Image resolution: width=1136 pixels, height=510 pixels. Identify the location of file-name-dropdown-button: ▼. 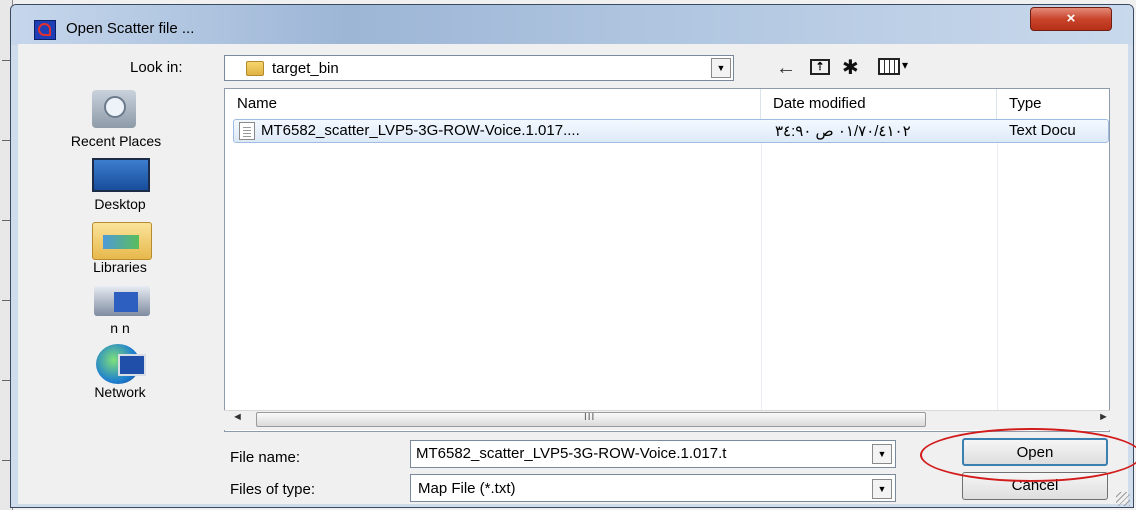
(882, 454).